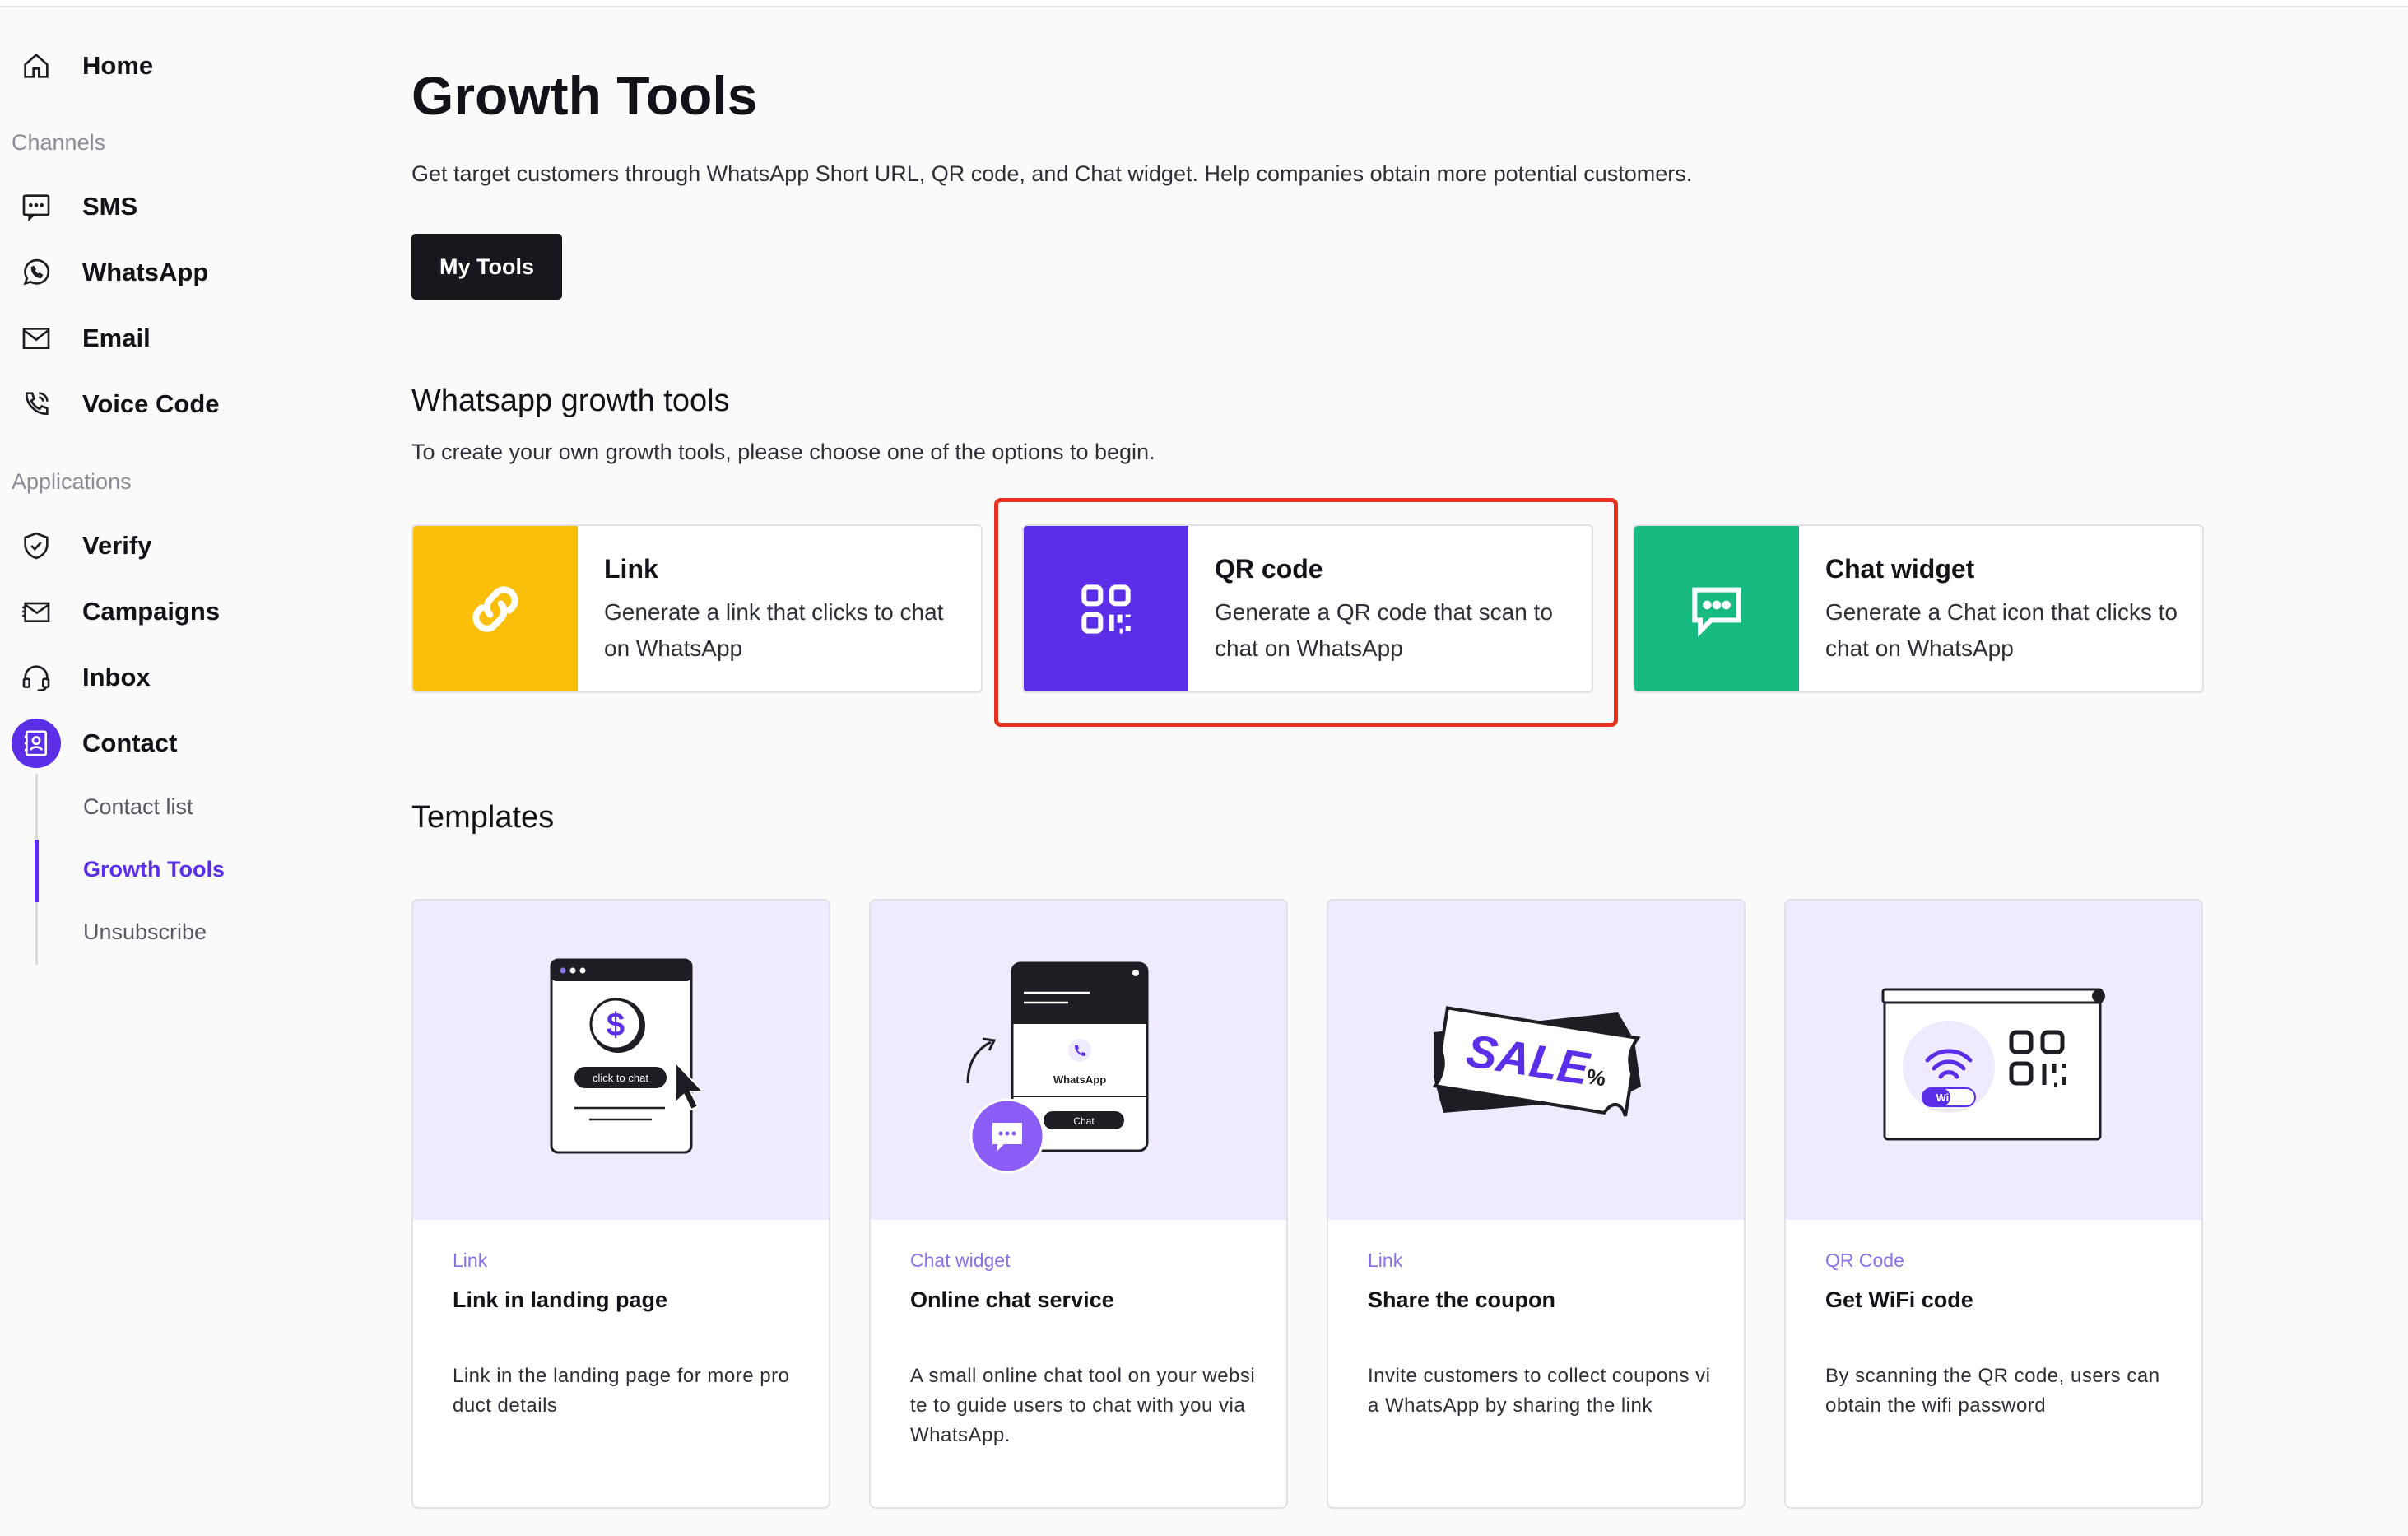 This screenshot has width=2408, height=1536. Describe the element at coordinates (584, 95) in the screenshot. I see `page-title: Growth Tools` at that location.